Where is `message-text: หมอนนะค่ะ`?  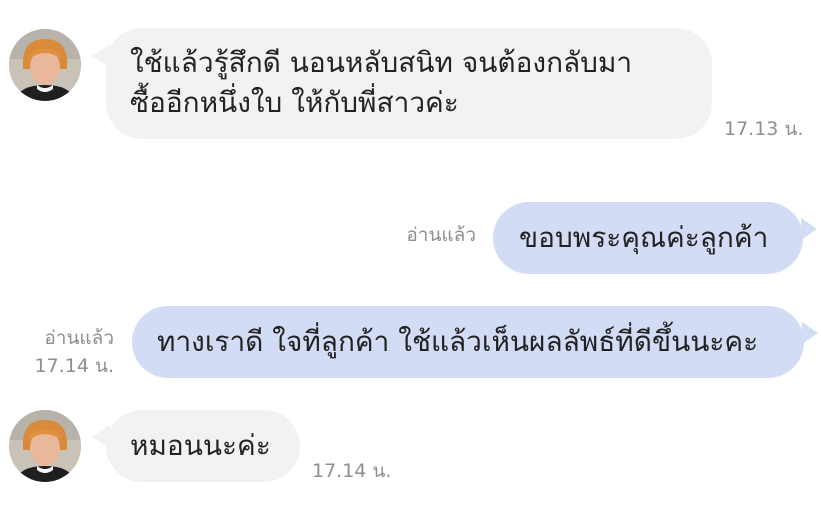
message-text: หมอนนะค่ะ is located at coordinates (200, 445).